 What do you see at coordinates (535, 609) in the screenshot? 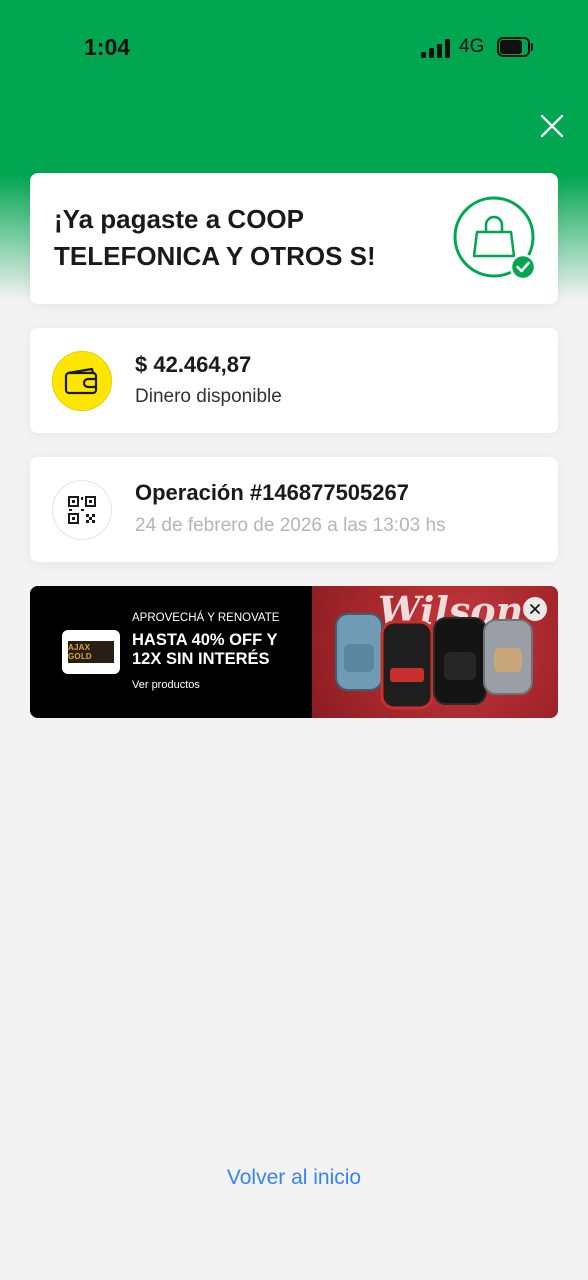
I see `banner-close-button` at bounding box center [535, 609].